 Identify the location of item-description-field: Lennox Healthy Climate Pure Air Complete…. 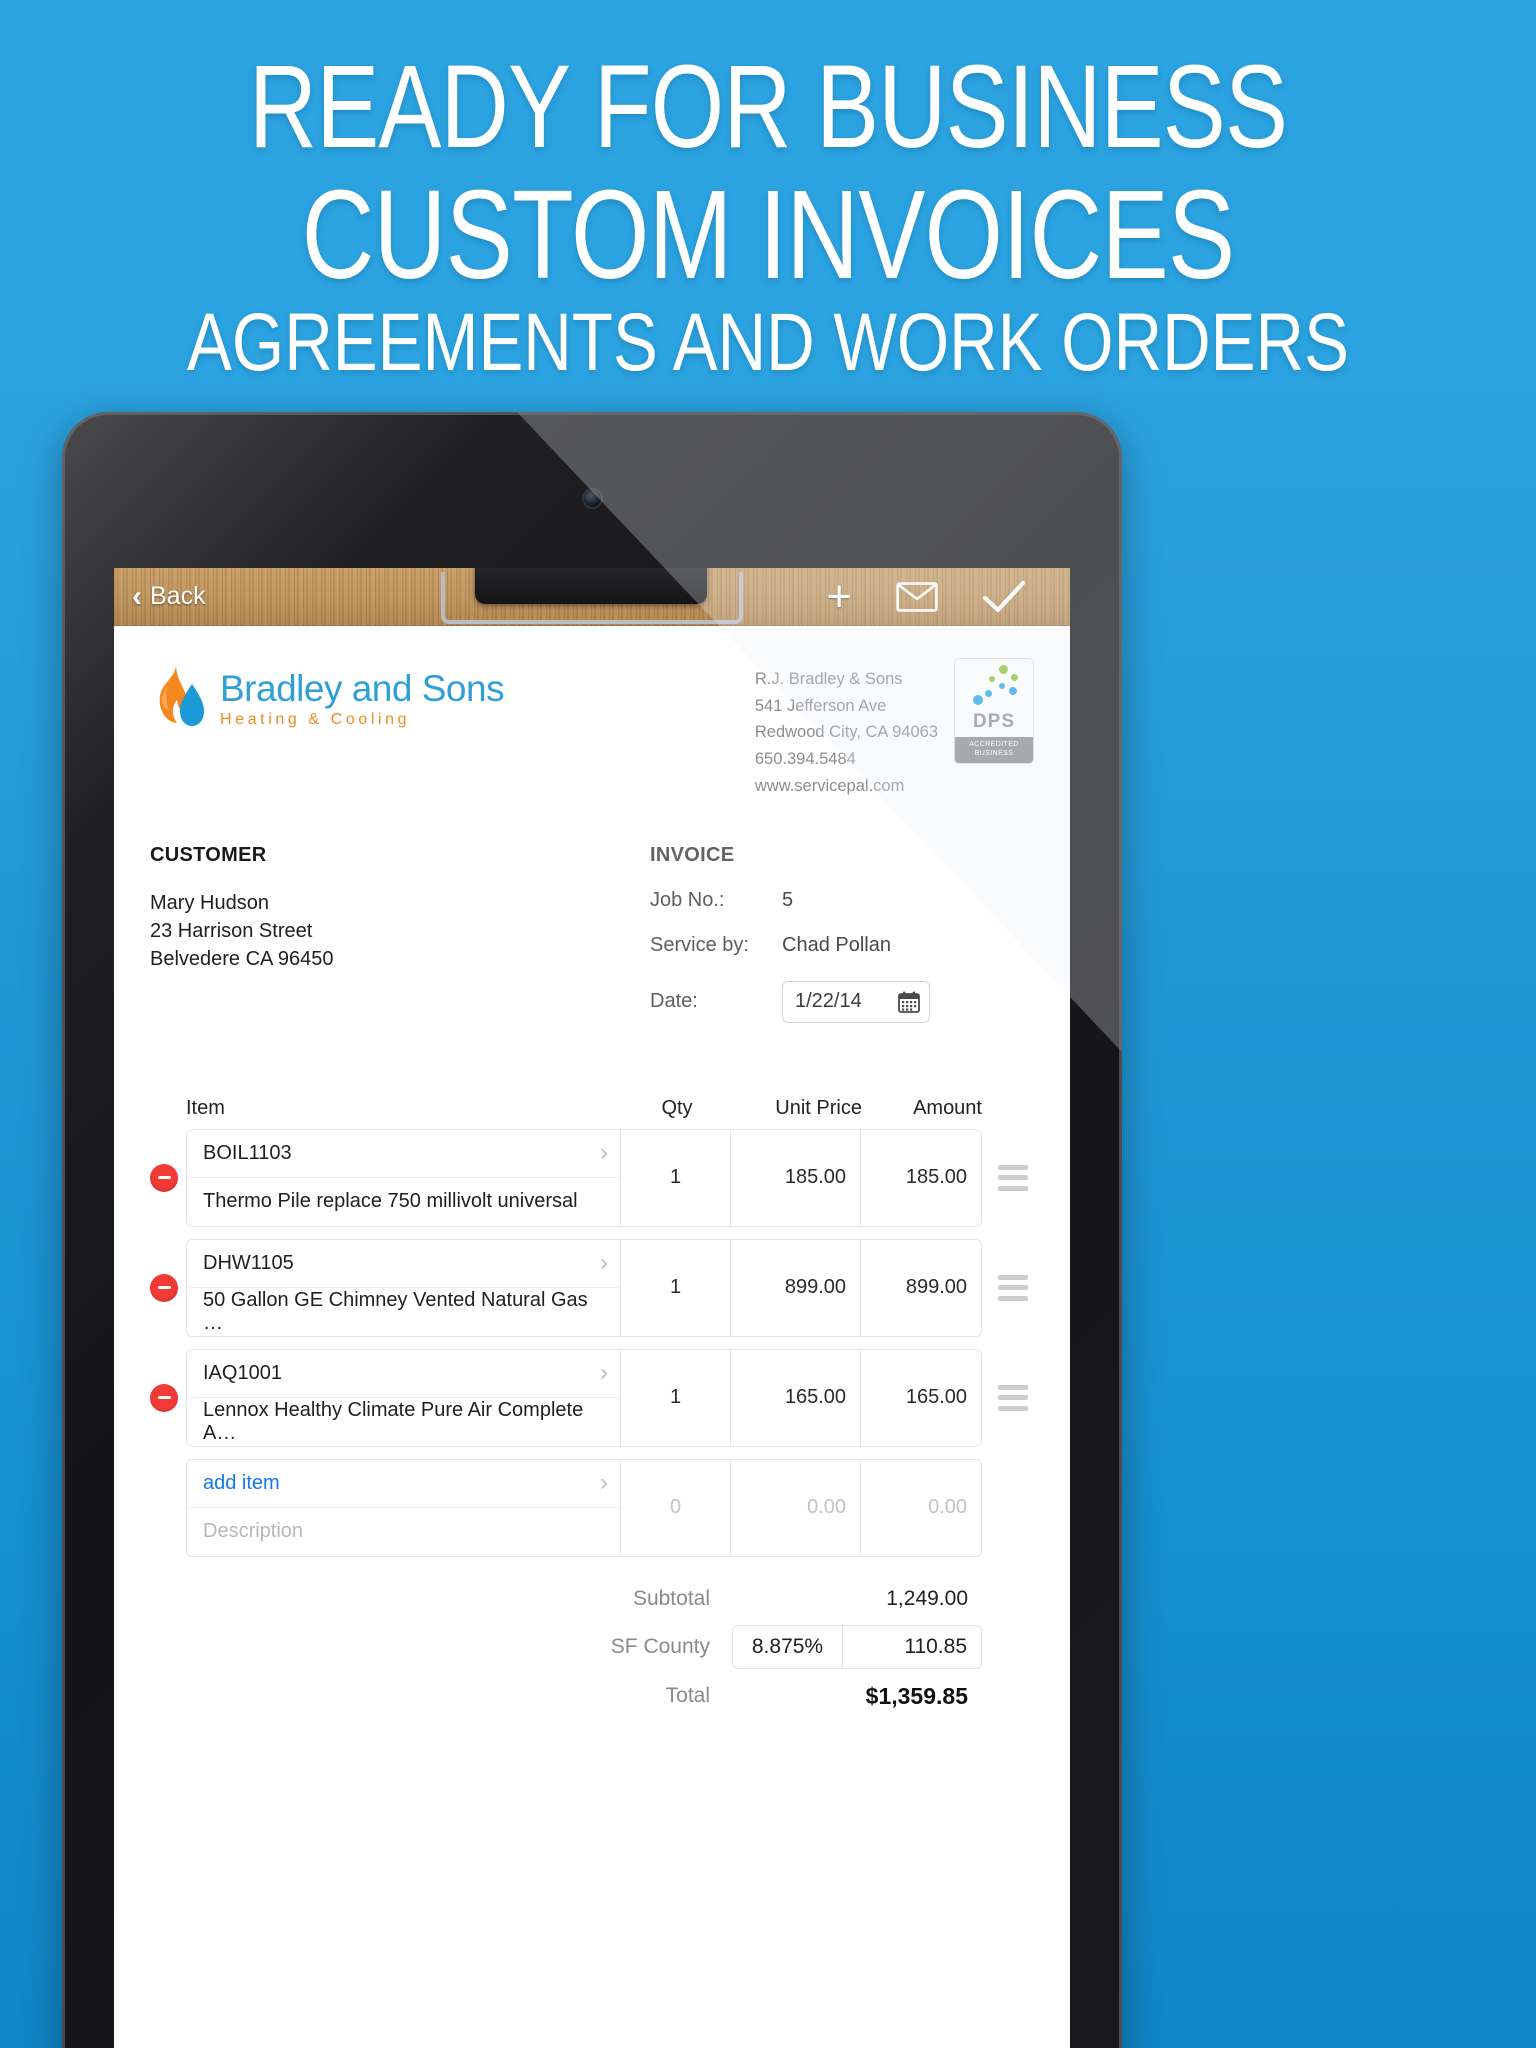
(403, 1422).